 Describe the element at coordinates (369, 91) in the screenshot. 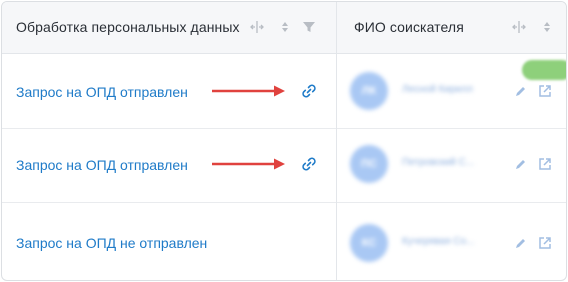

I see `avatar: ЛК` at that location.